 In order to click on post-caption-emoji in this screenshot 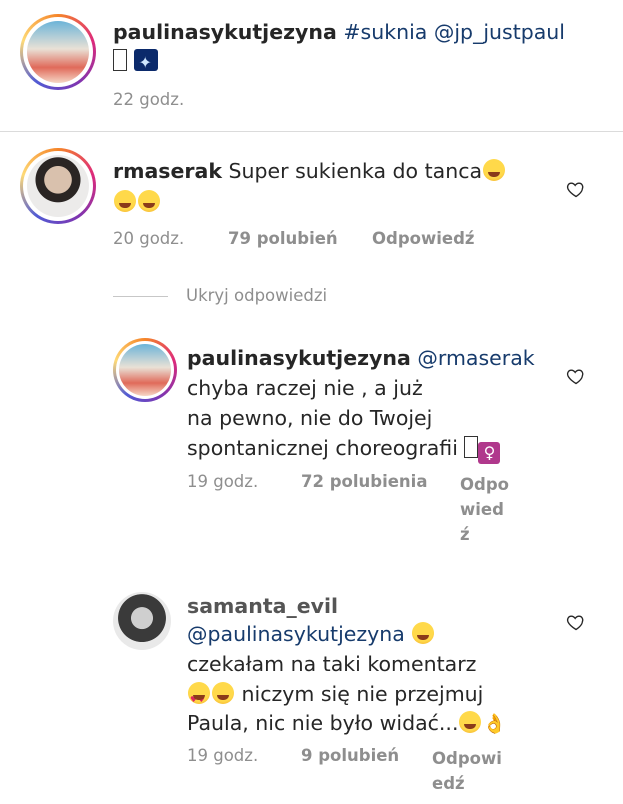, I will do `click(135, 62)`.